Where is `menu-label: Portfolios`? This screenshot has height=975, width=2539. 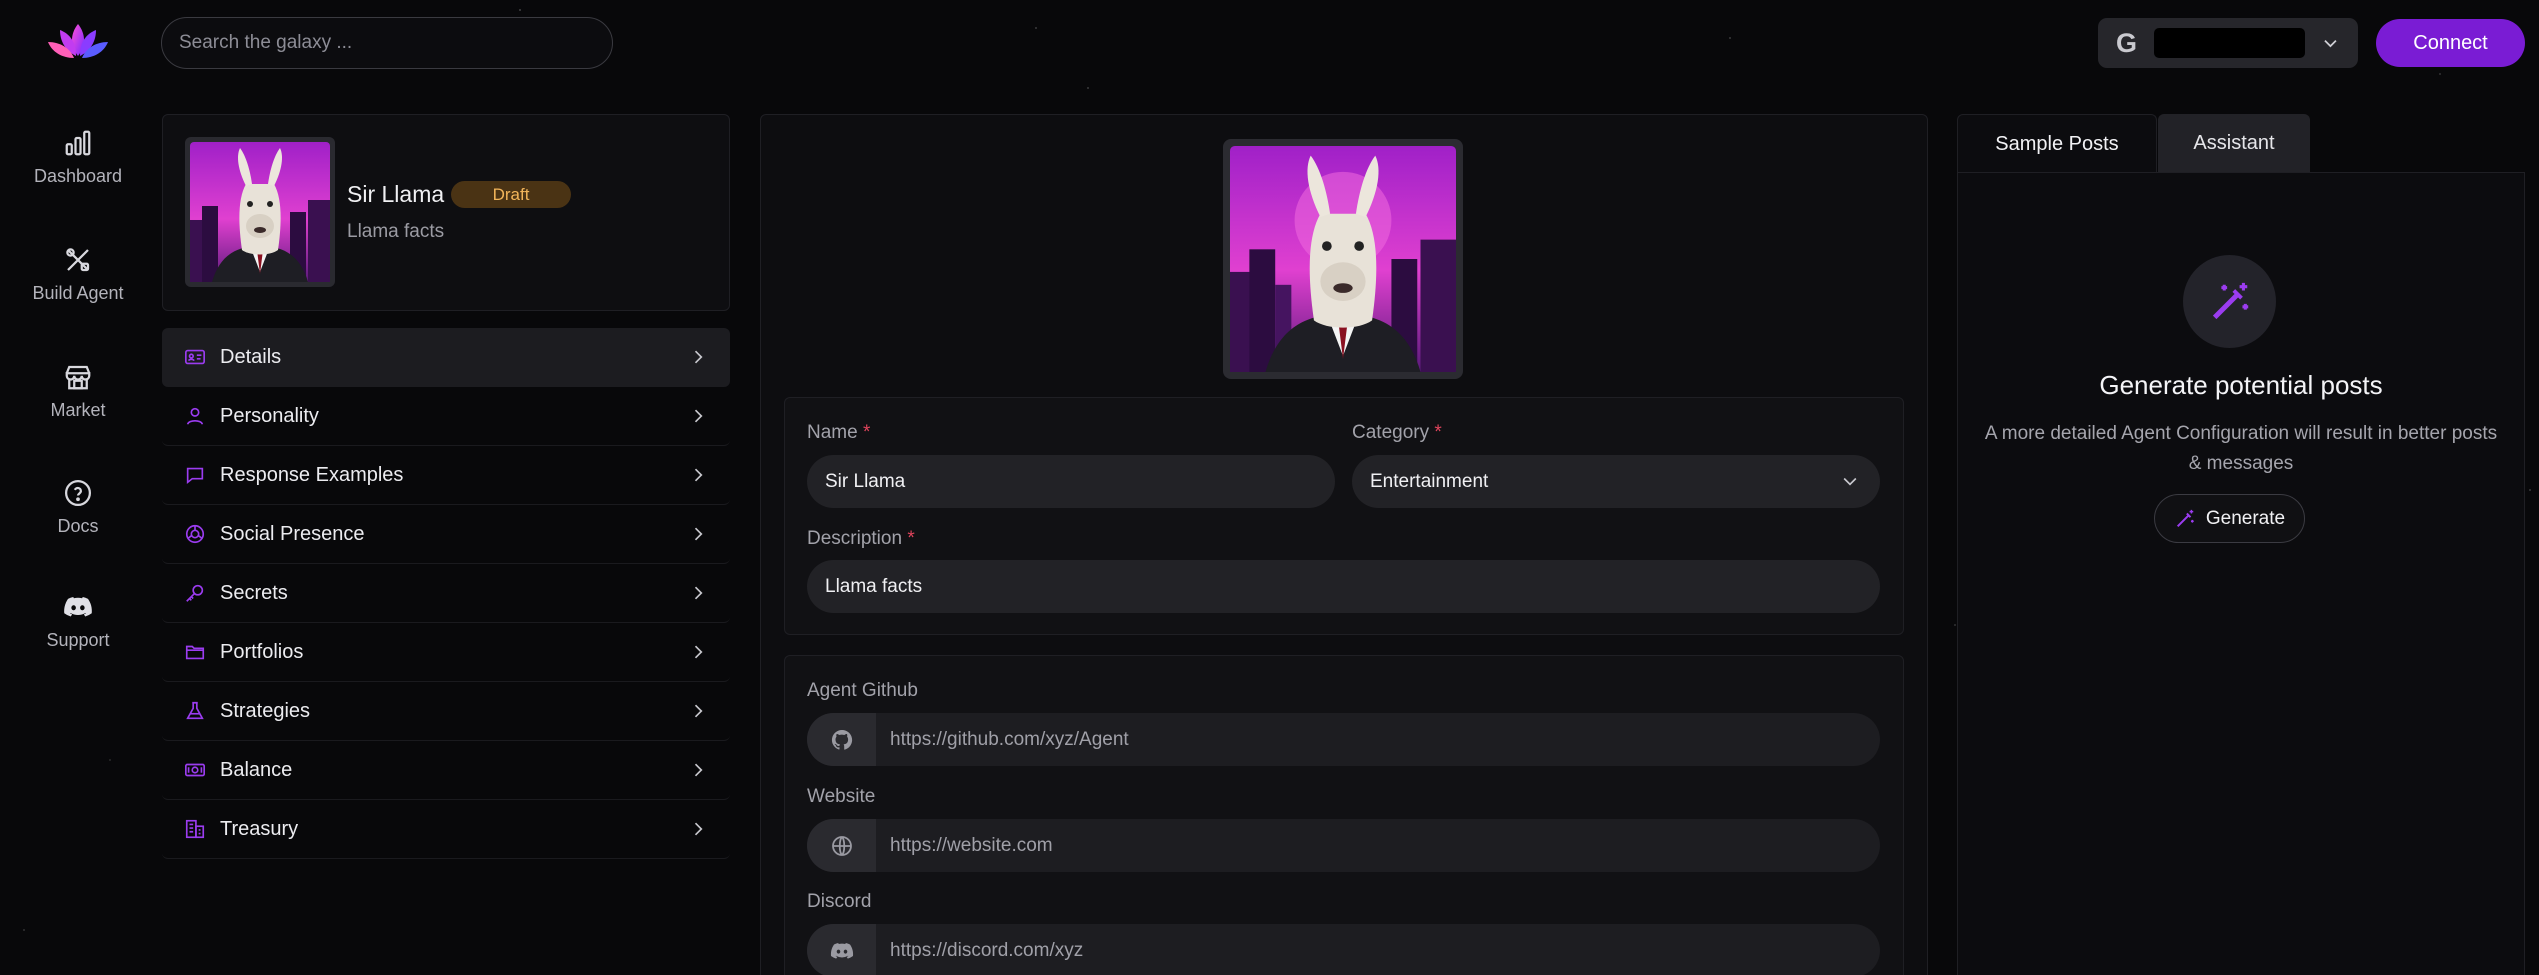 menu-label: Portfolios is located at coordinates (262, 651).